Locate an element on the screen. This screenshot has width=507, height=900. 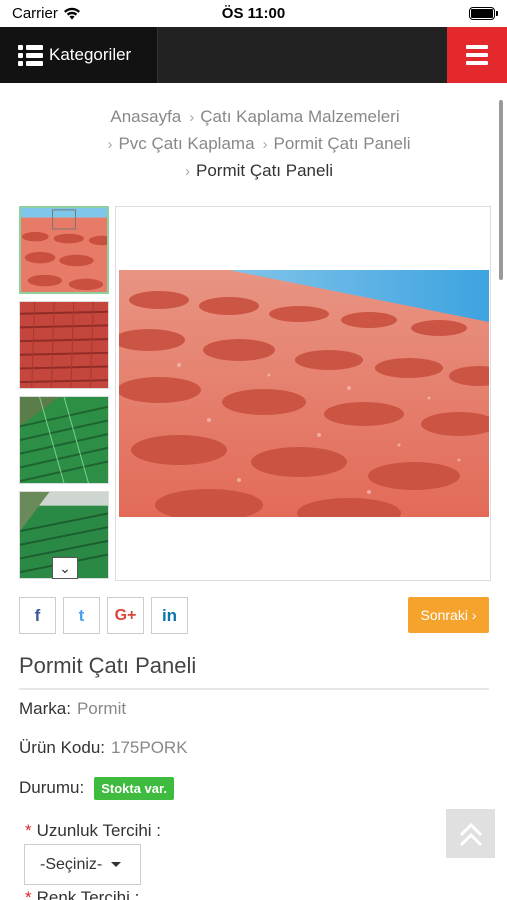
googleplus-icon: G+ is located at coordinates (125, 615).